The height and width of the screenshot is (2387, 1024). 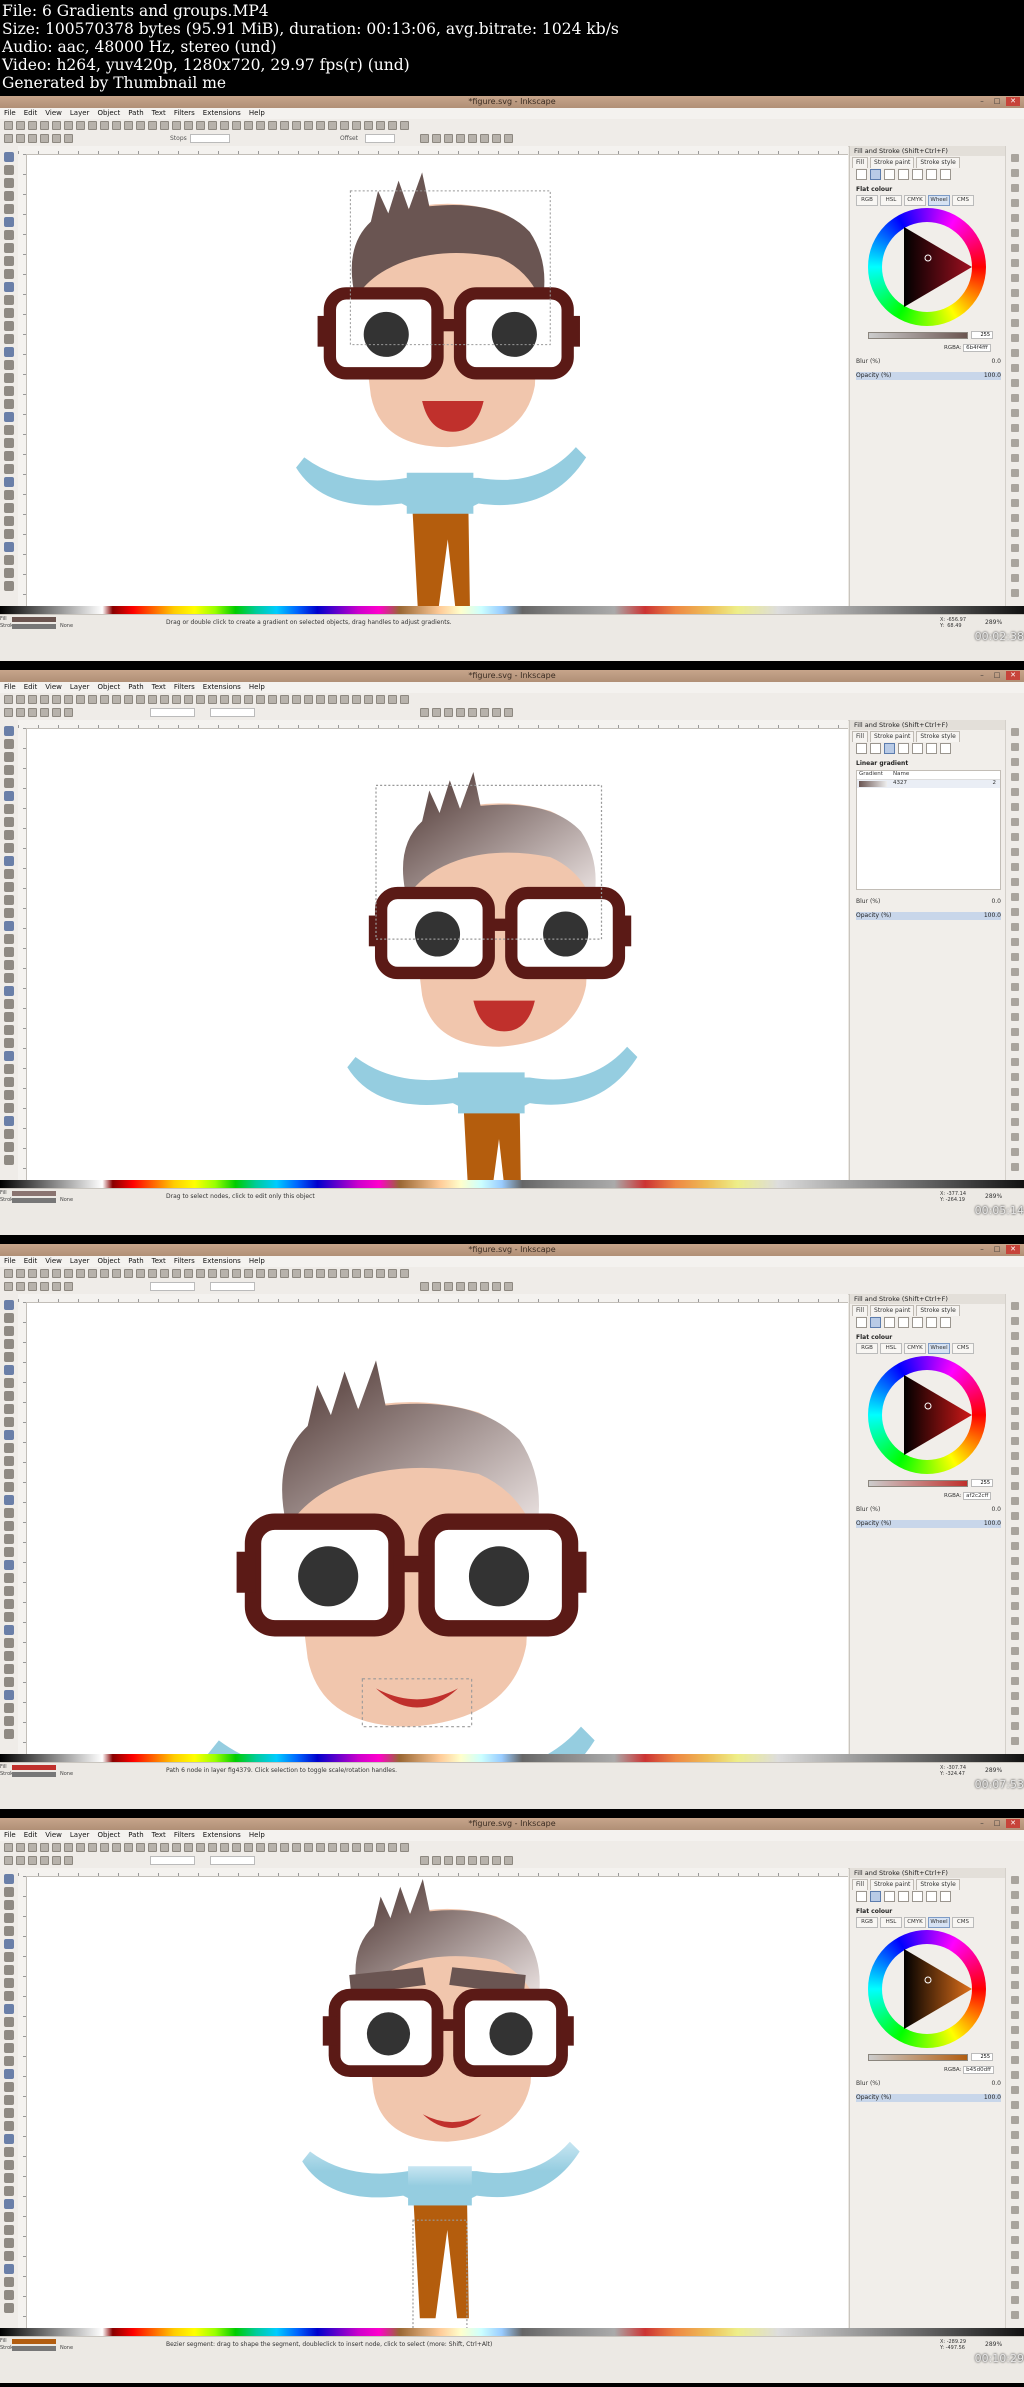 I want to click on rgba-field: af2c2cff, so click(x=977, y=1496).